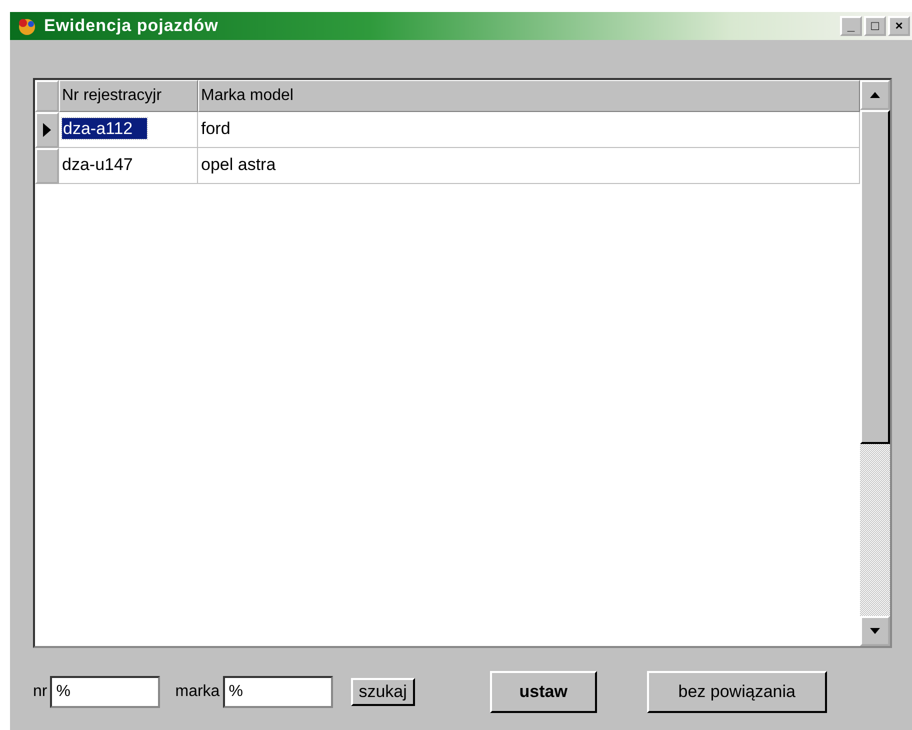  Describe the element at coordinates (40, 692) in the screenshot. I see `filter-label: nr` at that location.